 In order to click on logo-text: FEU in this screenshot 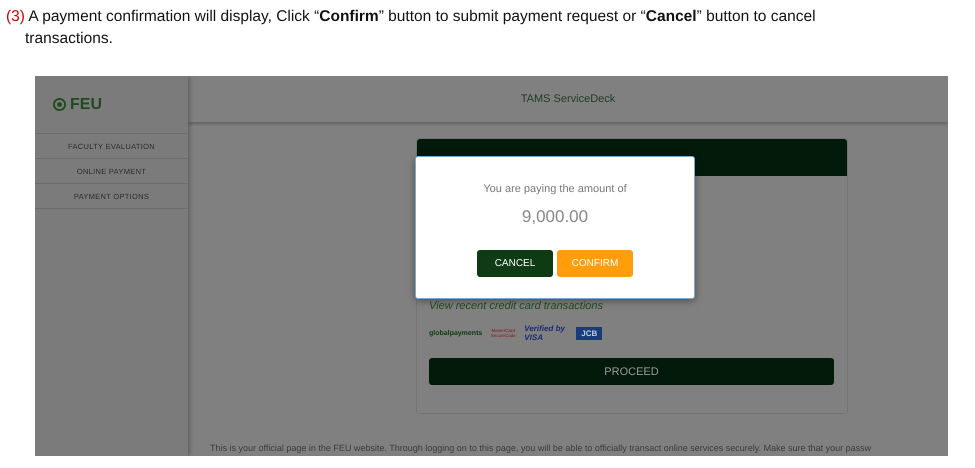, I will do `click(86, 105)`.